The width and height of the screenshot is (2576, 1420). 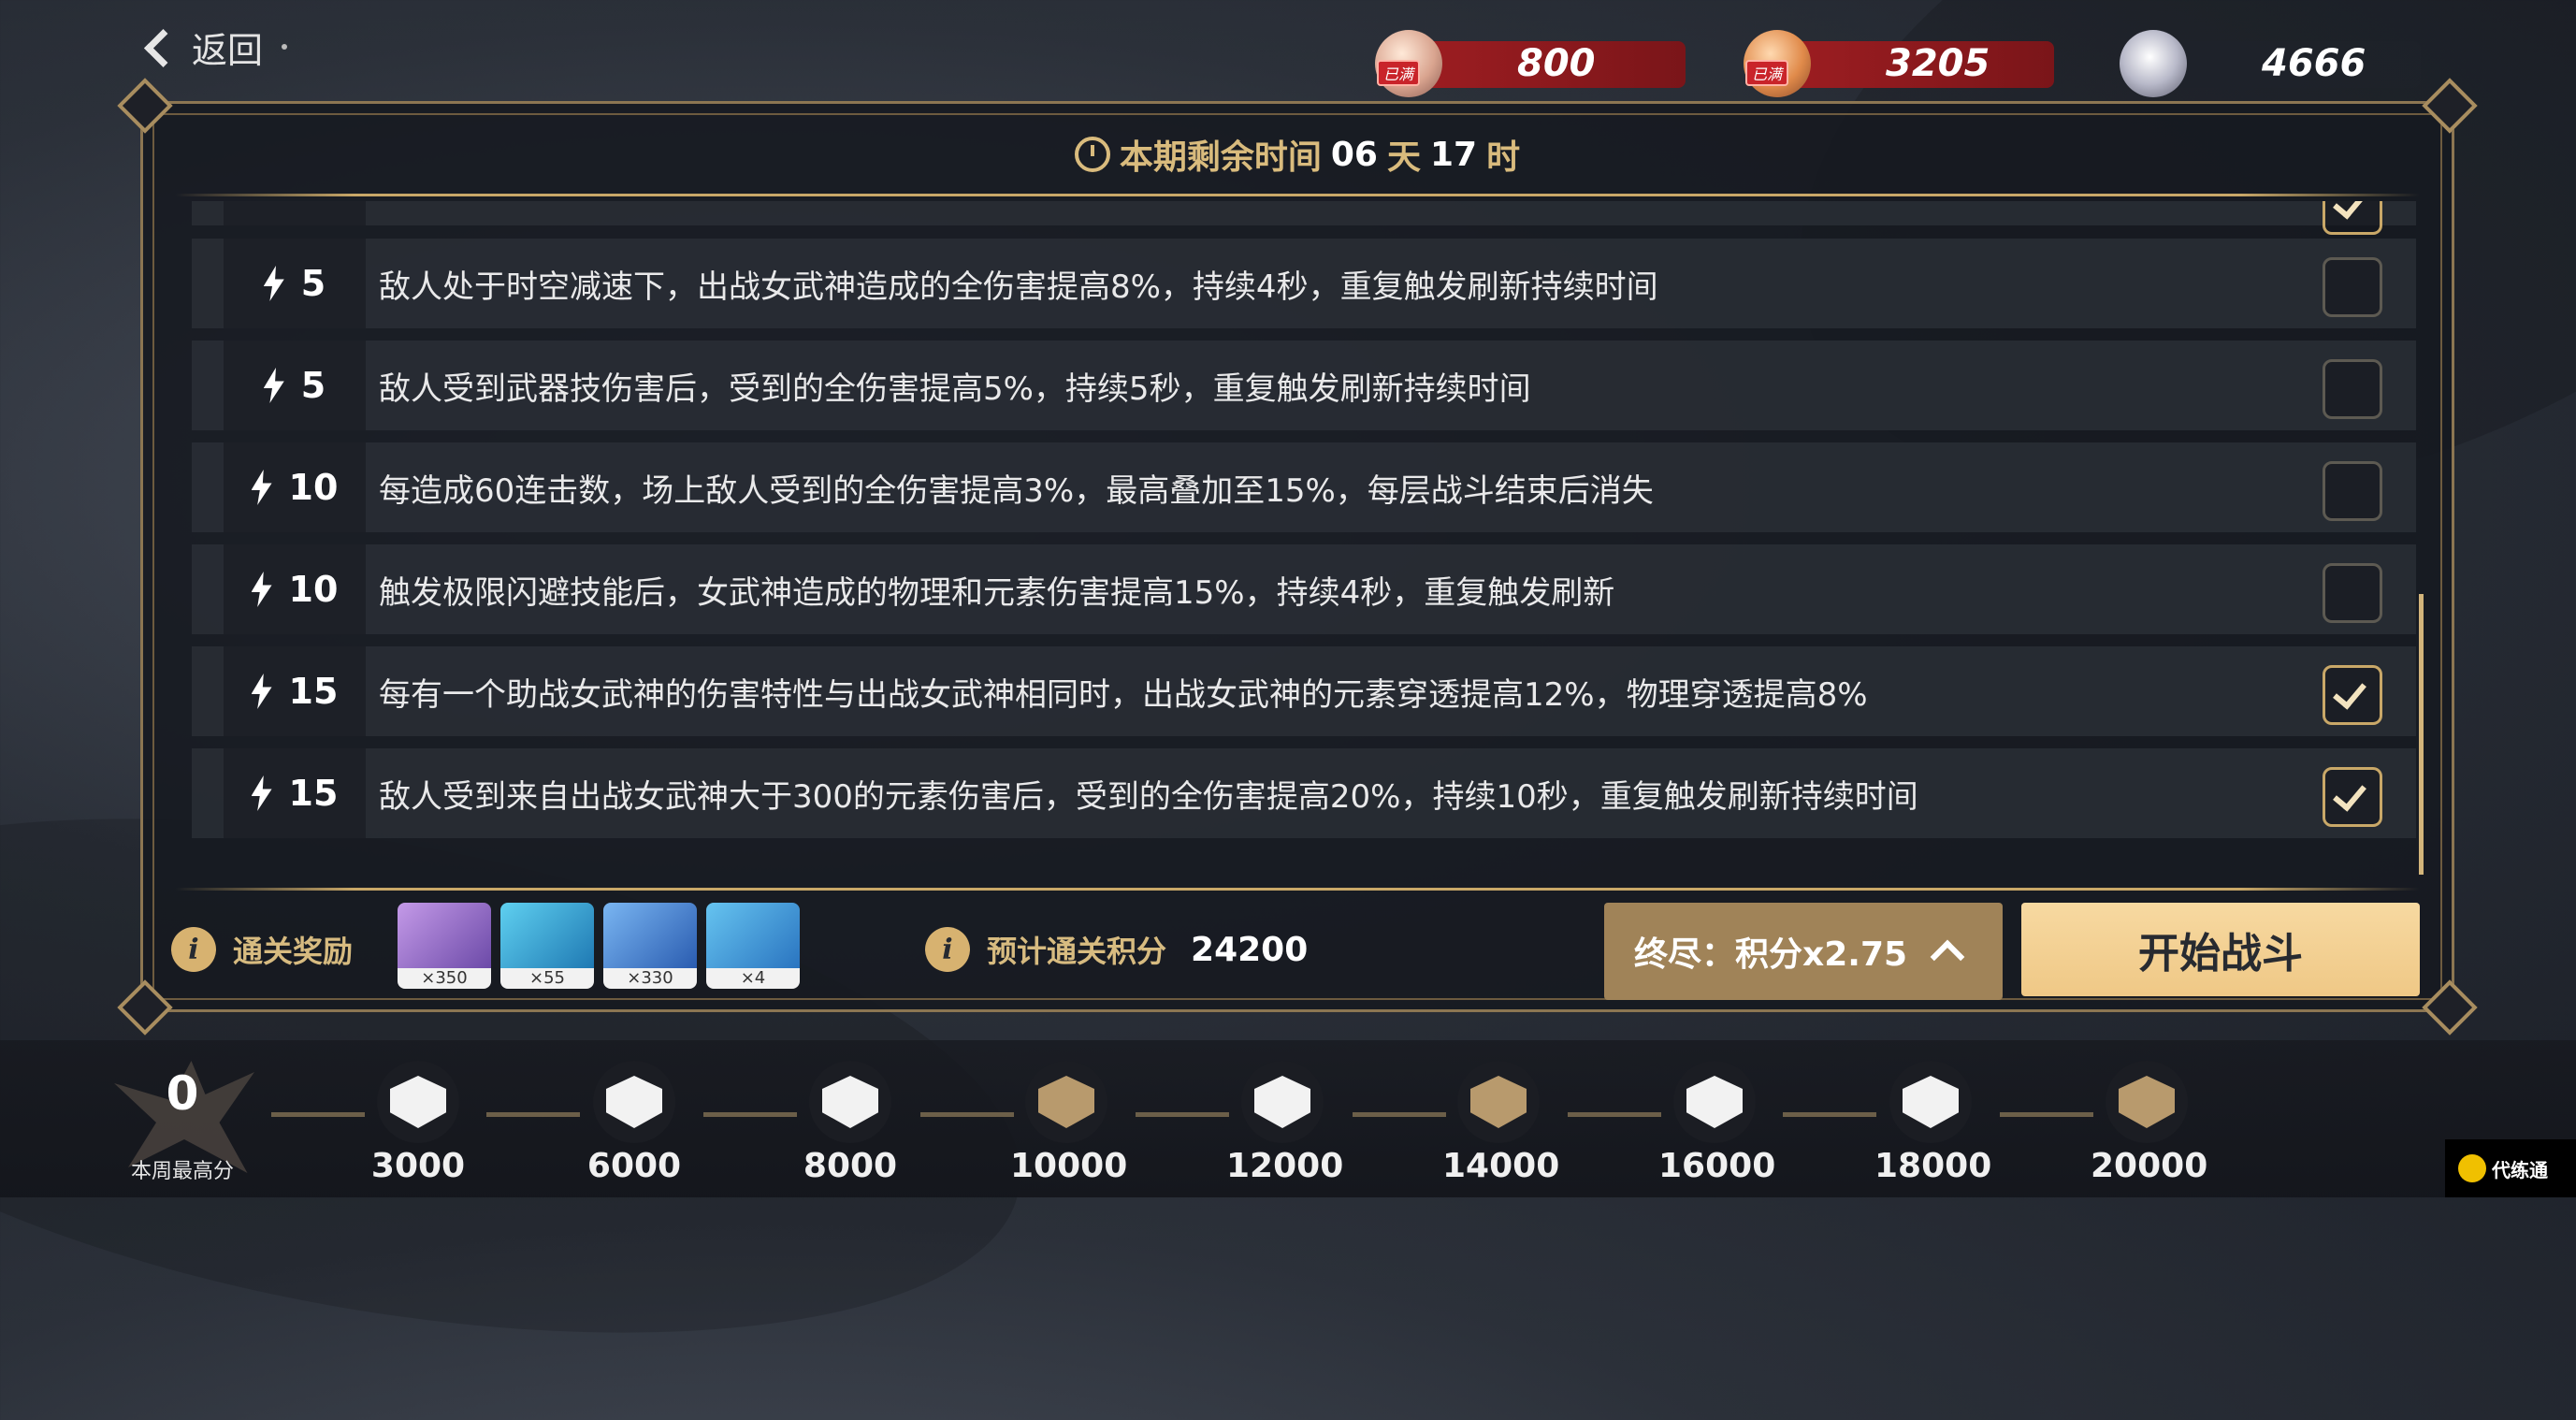 What do you see at coordinates (1503, 157) in the screenshot?
I see `timer-hours-unit: 时` at bounding box center [1503, 157].